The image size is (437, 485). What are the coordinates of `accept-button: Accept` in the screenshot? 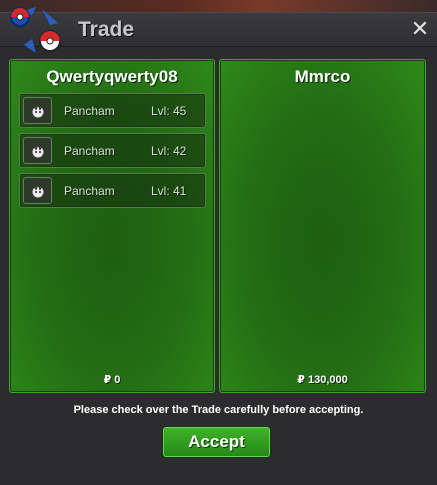 It's located at (216, 442).